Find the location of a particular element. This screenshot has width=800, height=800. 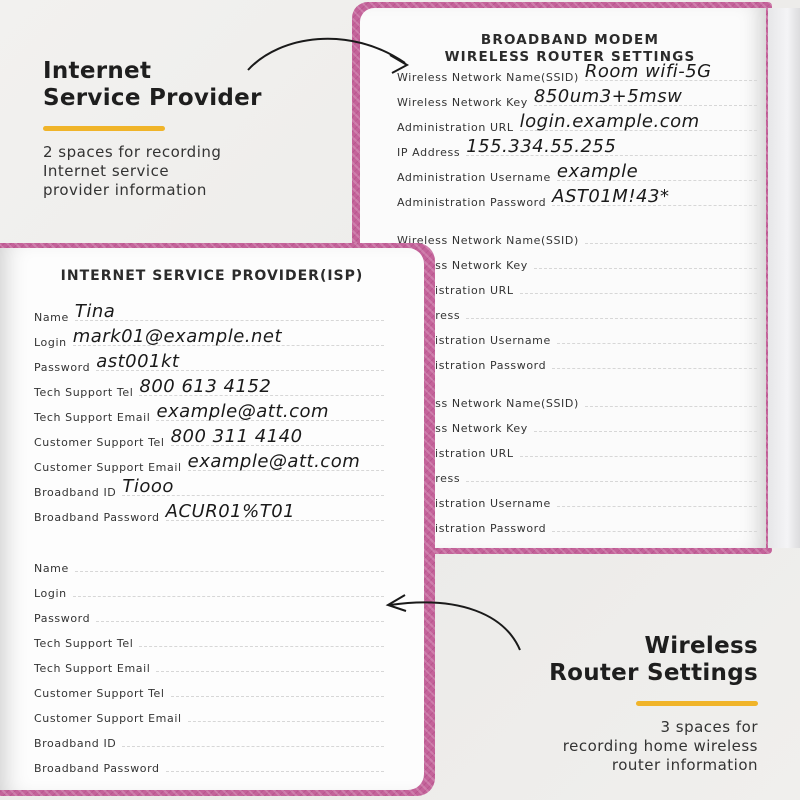

form-row: Wireless Network Name(SSID) is located at coordinates (577, 237).